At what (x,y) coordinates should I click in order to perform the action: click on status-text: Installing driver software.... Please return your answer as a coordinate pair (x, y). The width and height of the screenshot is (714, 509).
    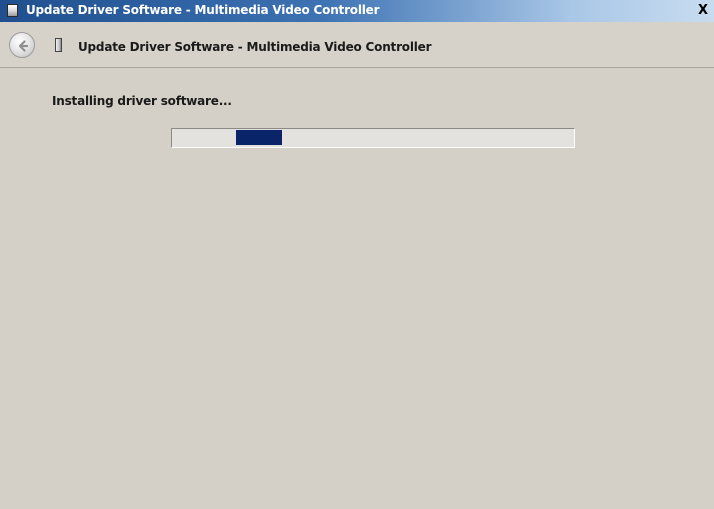
    Looking at the image, I should click on (142, 101).